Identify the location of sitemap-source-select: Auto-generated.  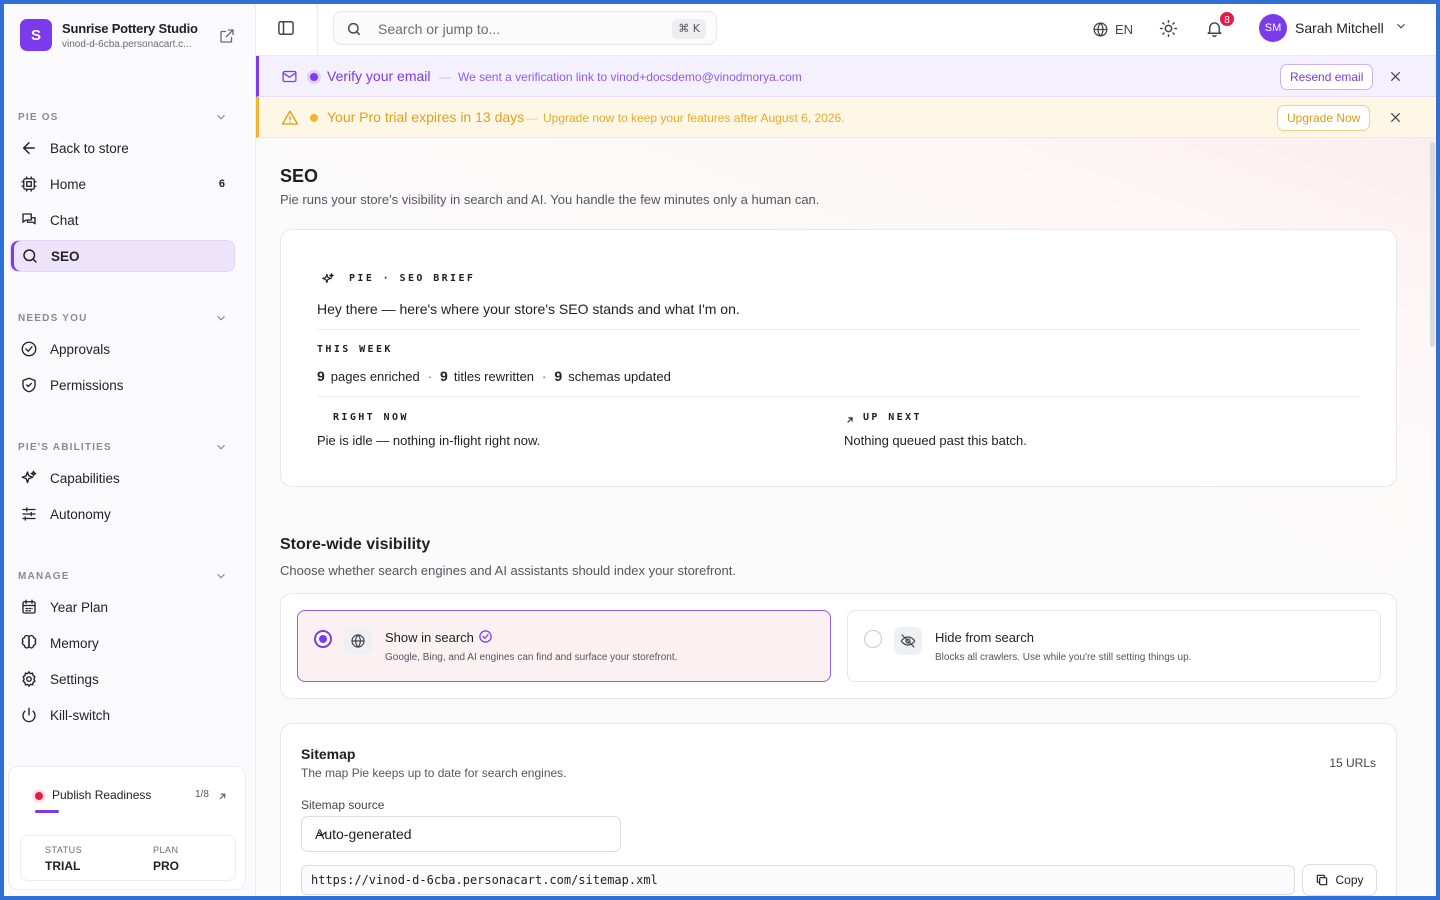
(461, 834).